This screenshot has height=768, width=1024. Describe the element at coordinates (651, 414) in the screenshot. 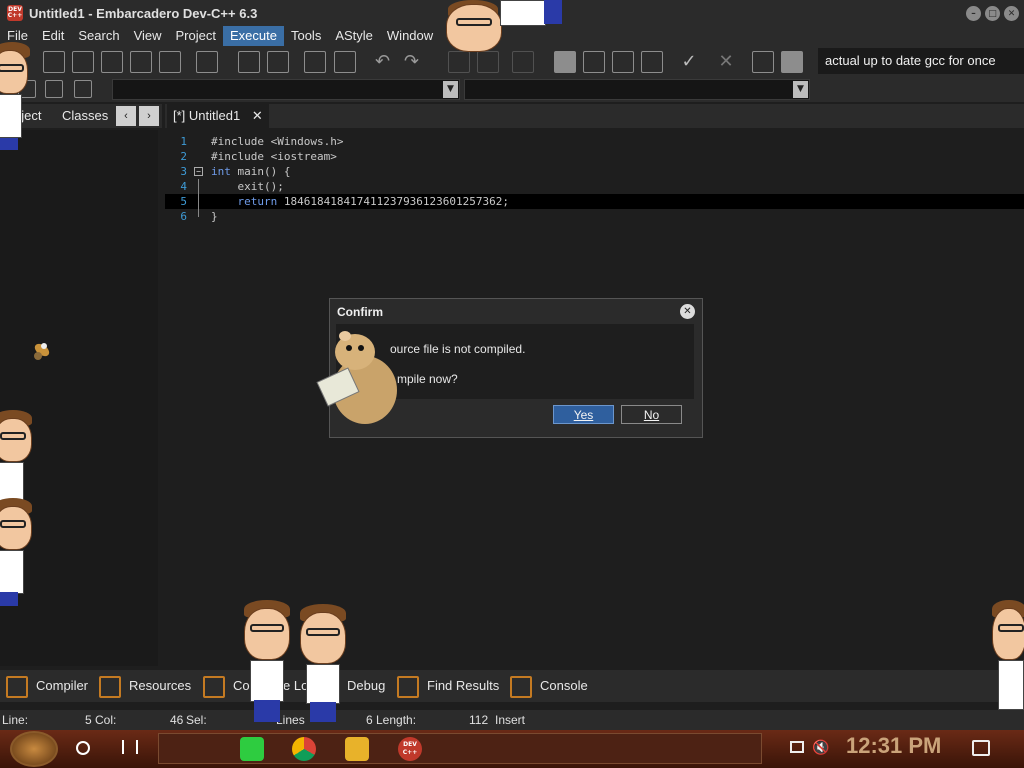

I see `no-button: No` at that location.